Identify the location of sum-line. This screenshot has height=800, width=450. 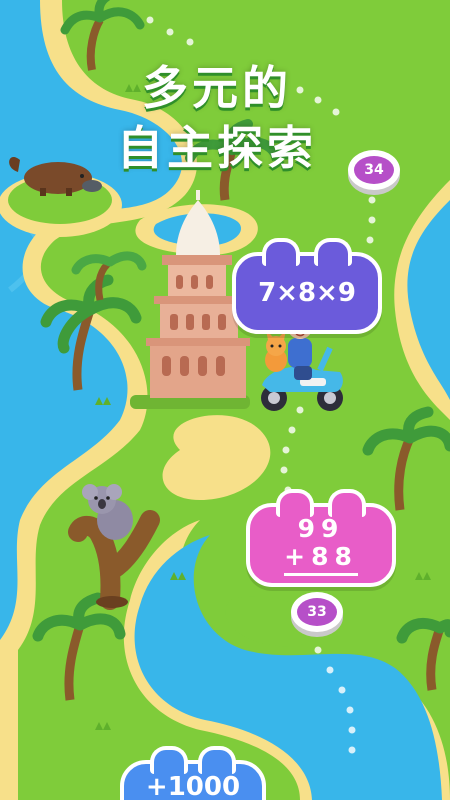
(321, 574).